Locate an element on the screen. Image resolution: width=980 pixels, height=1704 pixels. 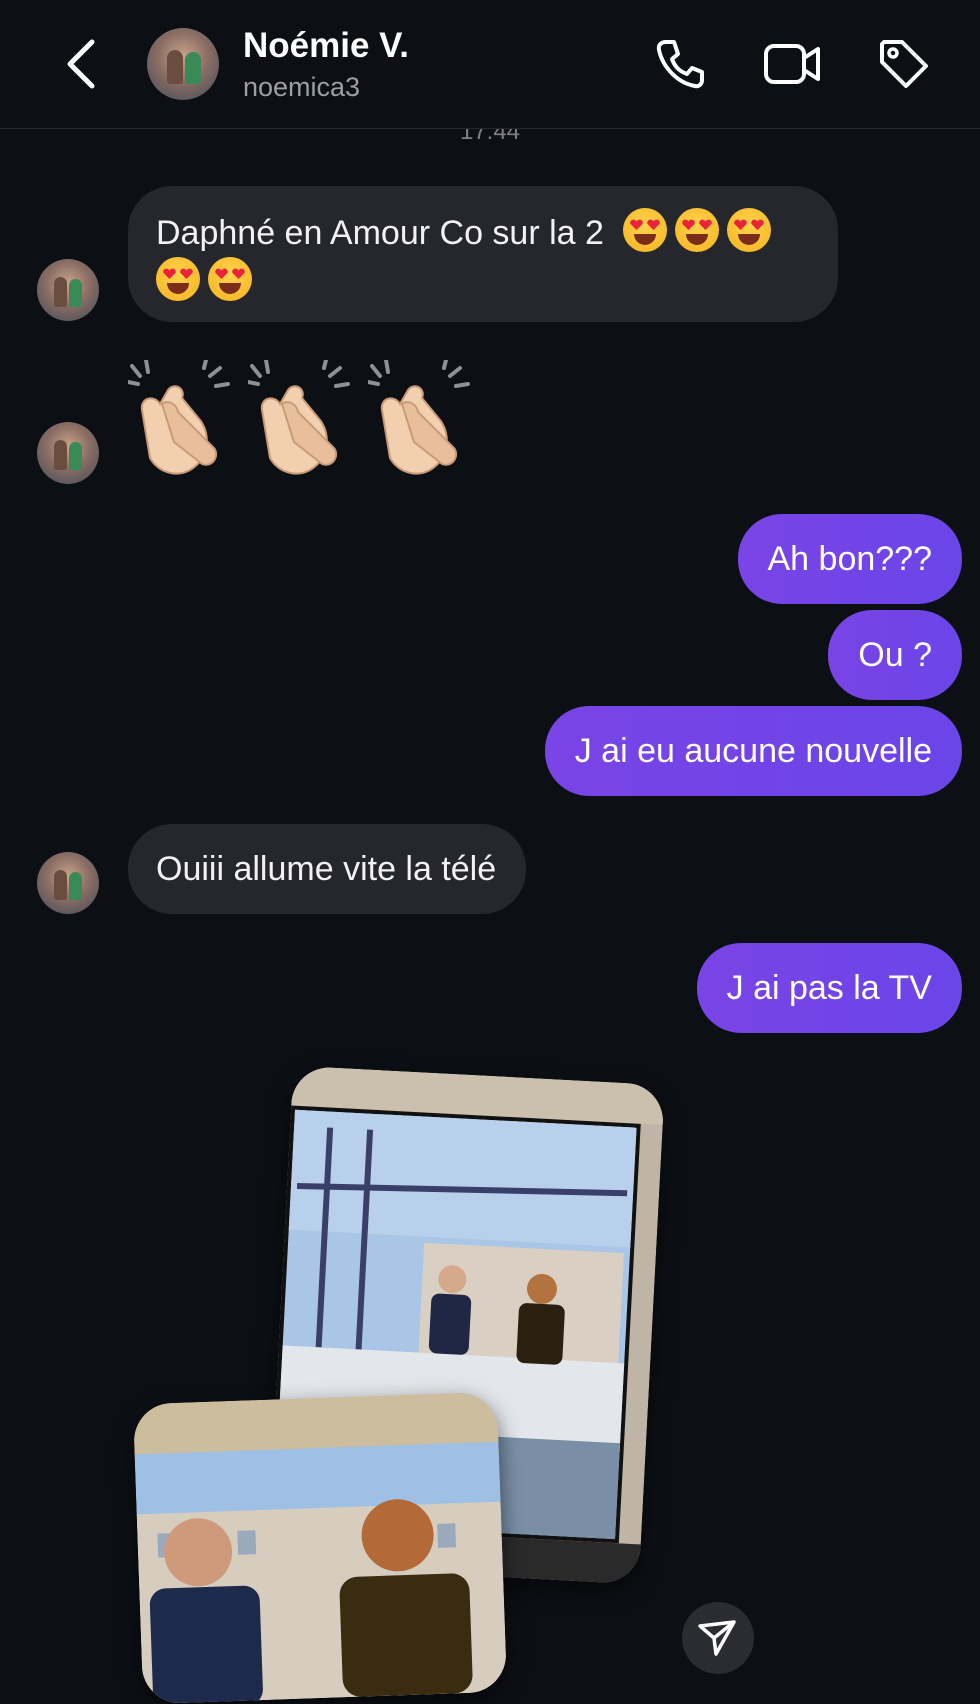
tag-button is located at coordinates (904, 64).